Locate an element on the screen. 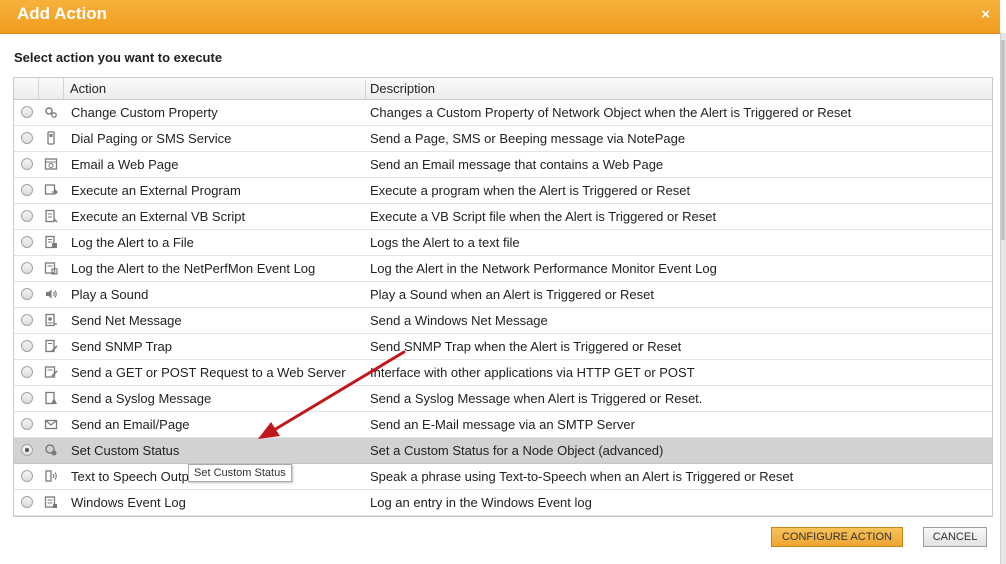 Image resolution: width=1006 pixels, height=564 pixels. speaker-icon is located at coordinates (51, 294).